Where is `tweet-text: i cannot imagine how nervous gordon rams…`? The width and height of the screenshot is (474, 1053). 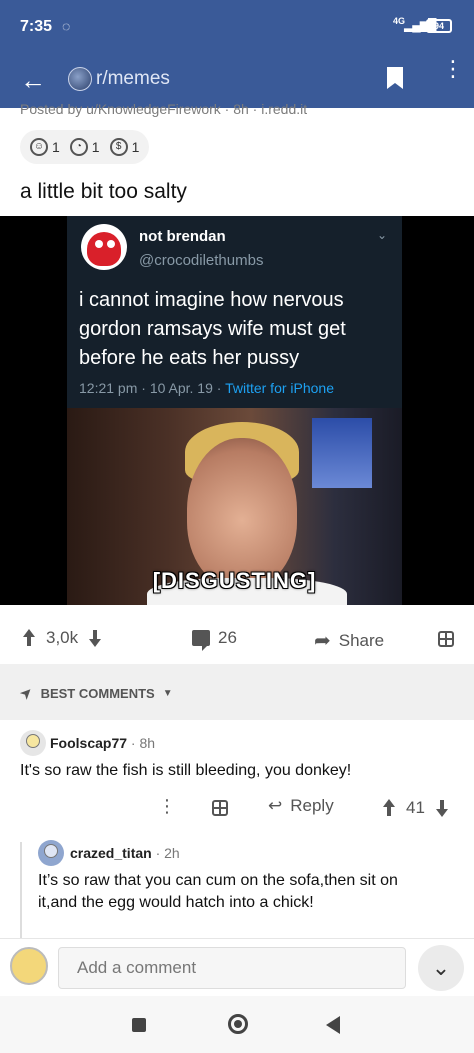 tweet-text: i cannot imagine how nervous gordon rams… is located at coordinates (212, 329).